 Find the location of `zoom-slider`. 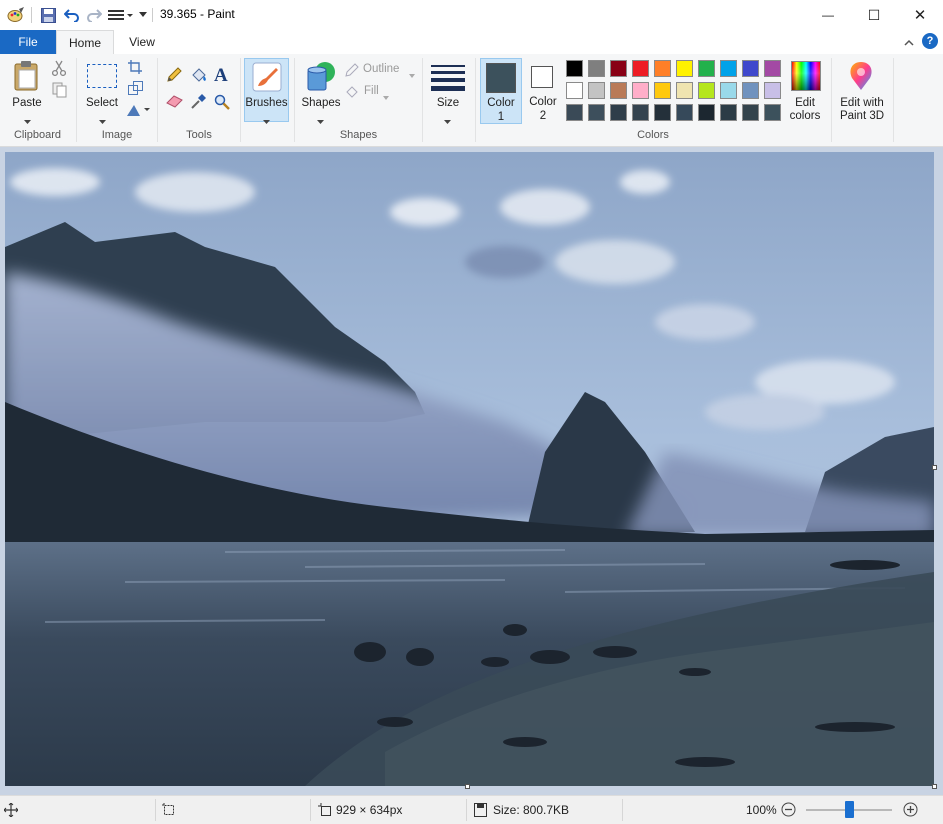

zoom-slider is located at coordinates (849, 809).